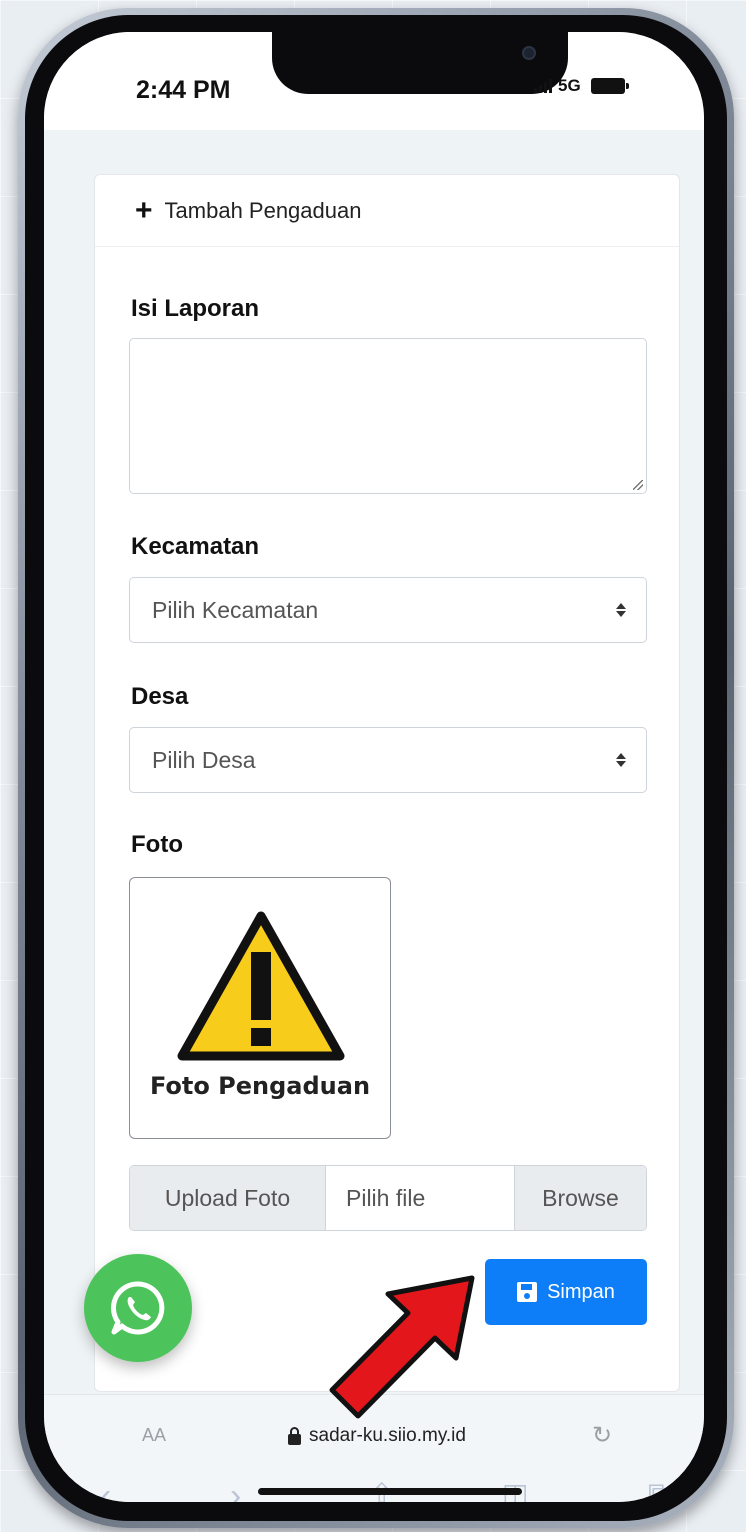  What do you see at coordinates (154, 1435) in the screenshot?
I see `reader-aa-button: AA` at bounding box center [154, 1435].